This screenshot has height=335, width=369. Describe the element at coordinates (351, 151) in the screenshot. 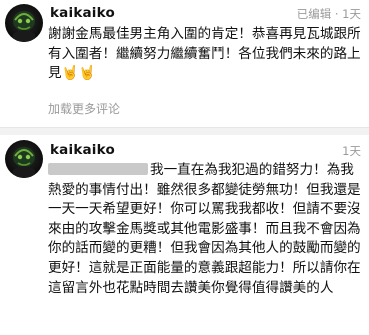

I see `comment-meta: 1天` at that location.